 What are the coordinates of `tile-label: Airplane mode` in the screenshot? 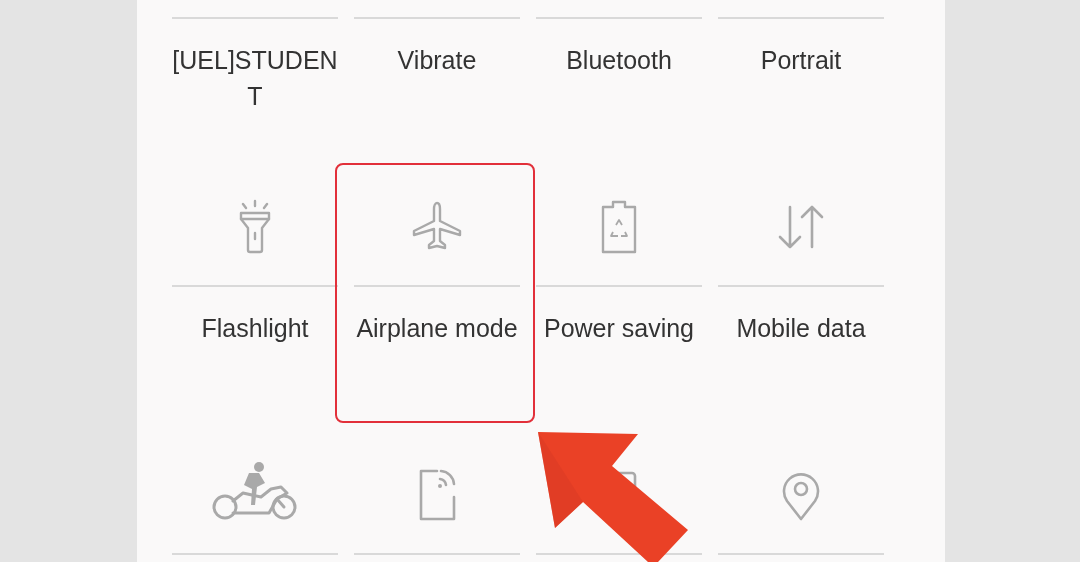 It's located at (437, 328).